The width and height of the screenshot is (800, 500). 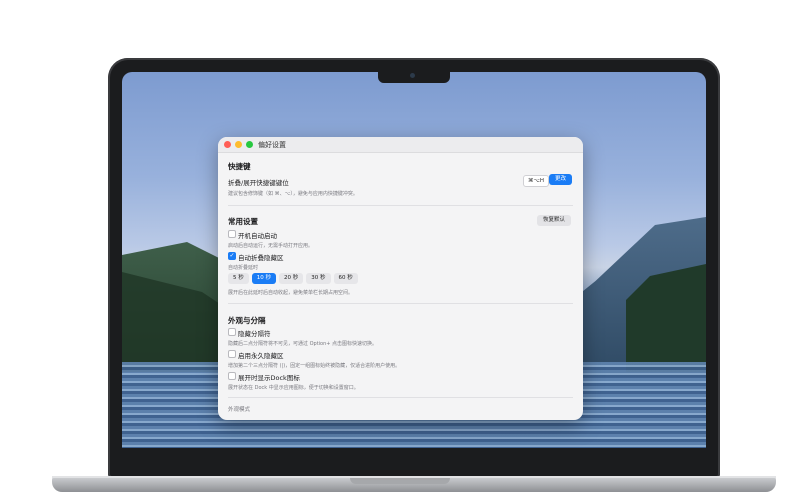 What do you see at coordinates (412, 75) in the screenshot?
I see `camera-icon` at bounding box center [412, 75].